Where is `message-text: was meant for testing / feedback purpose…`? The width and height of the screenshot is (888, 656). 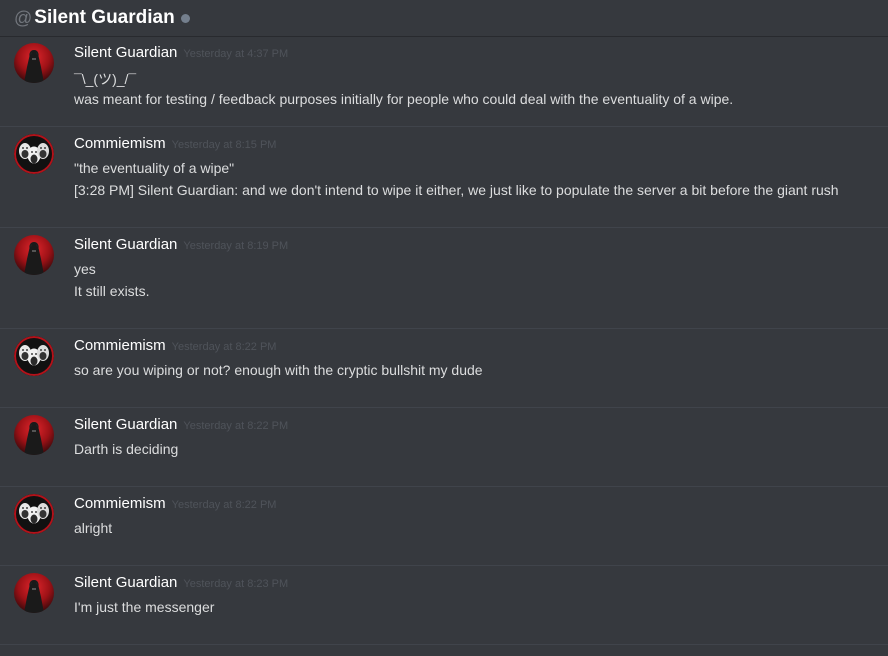
message-text: was meant for testing / feedback purpose… is located at coordinates (404, 99).